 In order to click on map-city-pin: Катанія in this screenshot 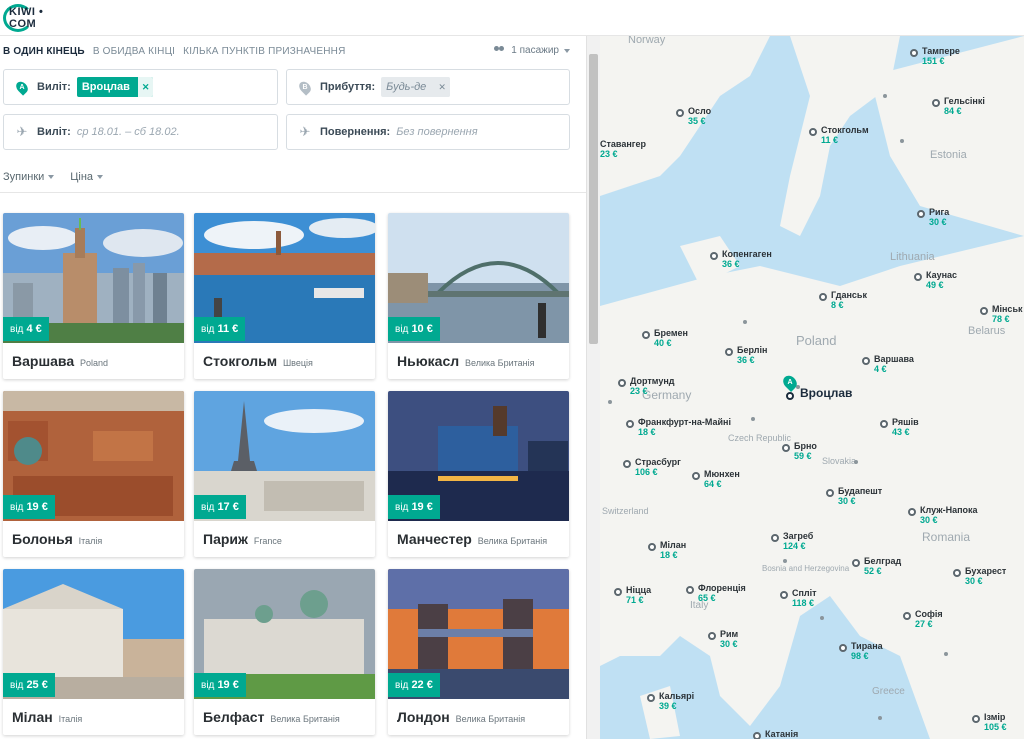, I will do `click(776, 734)`.